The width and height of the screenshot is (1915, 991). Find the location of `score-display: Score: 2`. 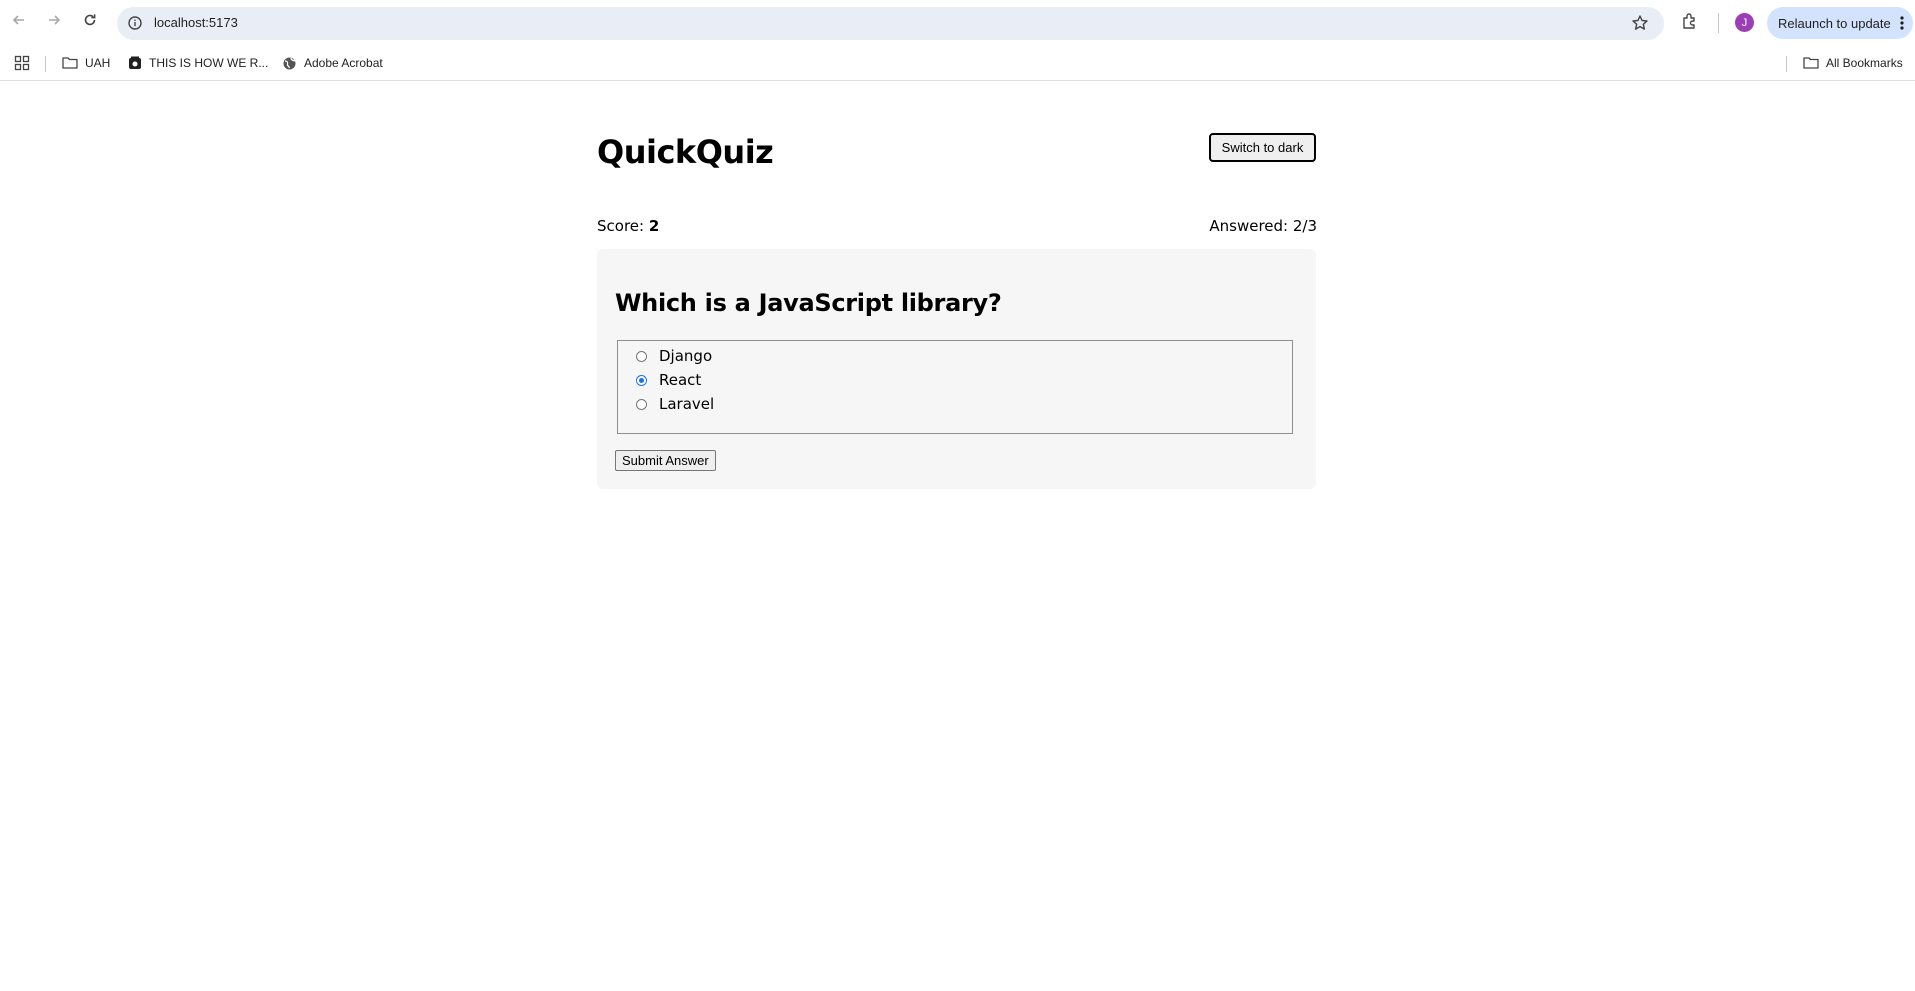

score-display: Score: 2 is located at coordinates (628, 226).